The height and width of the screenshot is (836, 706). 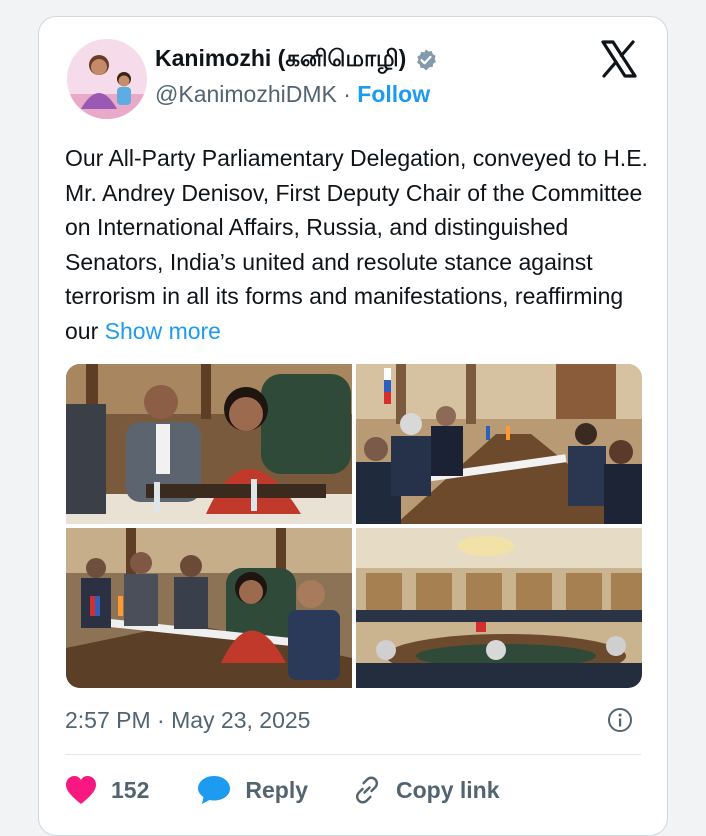 I want to click on x-logo-icon, so click(x=619, y=59).